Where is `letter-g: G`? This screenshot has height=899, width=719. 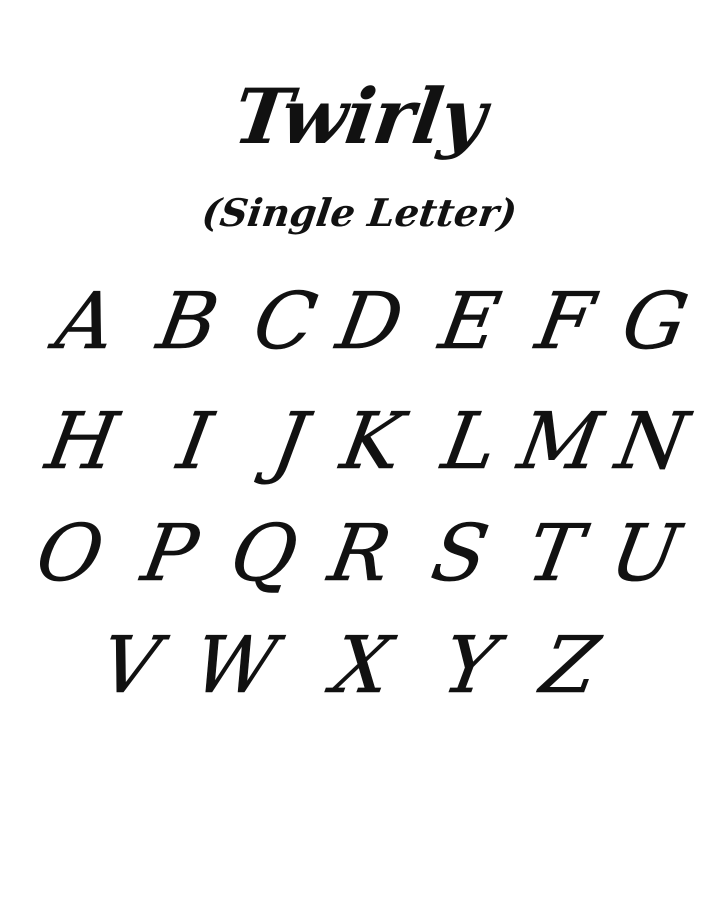
letter-g: G is located at coordinates (655, 322).